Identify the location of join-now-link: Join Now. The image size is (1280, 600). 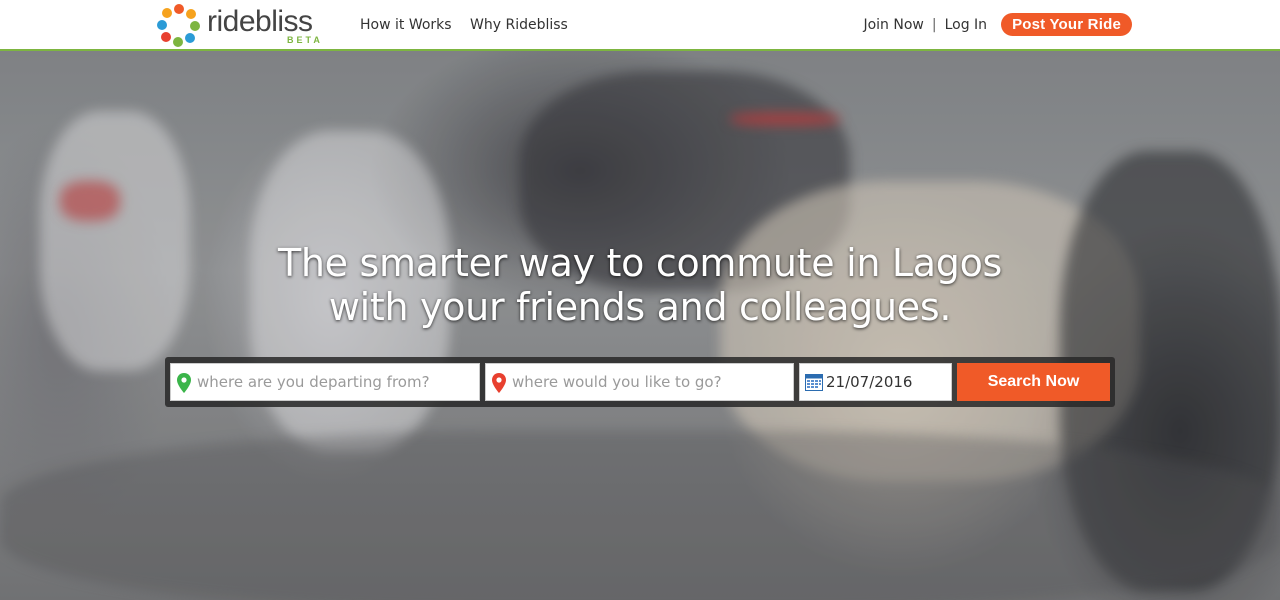
(893, 25).